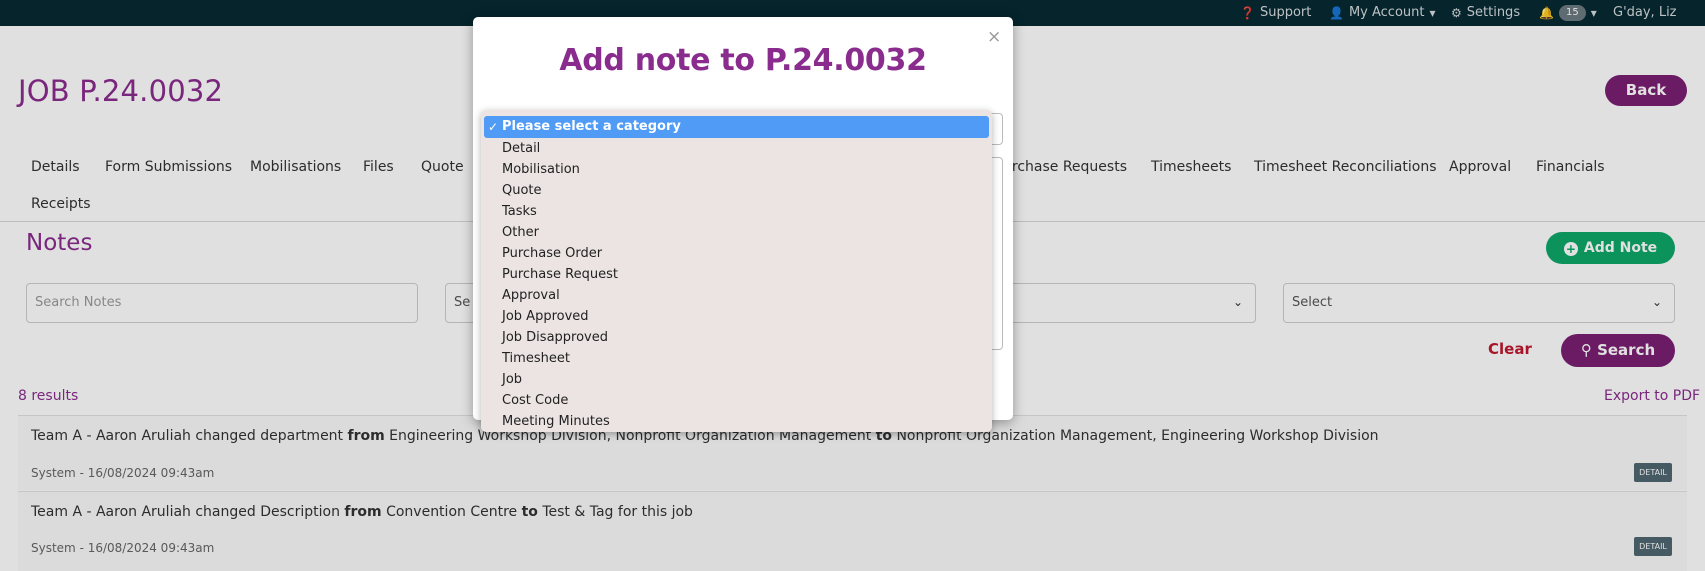 This screenshot has width=1705, height=571. Describe the element at coordinates (520, 232) in the screenshot. I see `dropdown-option: Other` at that location.